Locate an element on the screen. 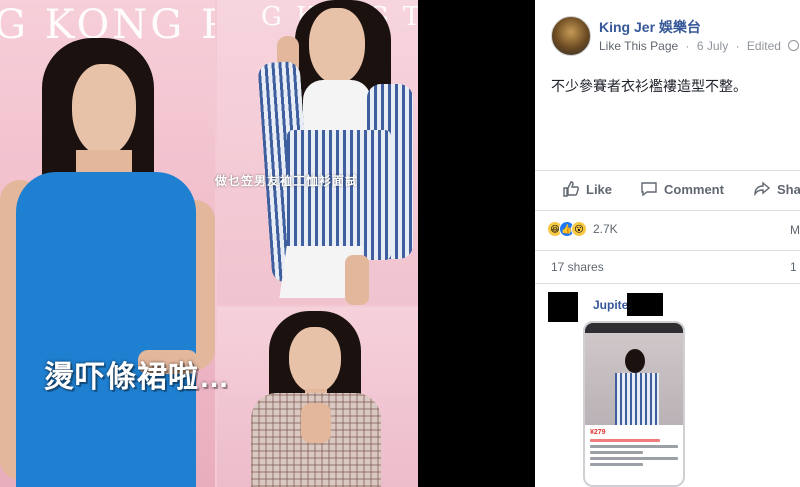 This screenshot has width=800, height=487. photo-caption-small: 做乜笠男友裇工恤衫面試 is located at coordinates (287, 181).